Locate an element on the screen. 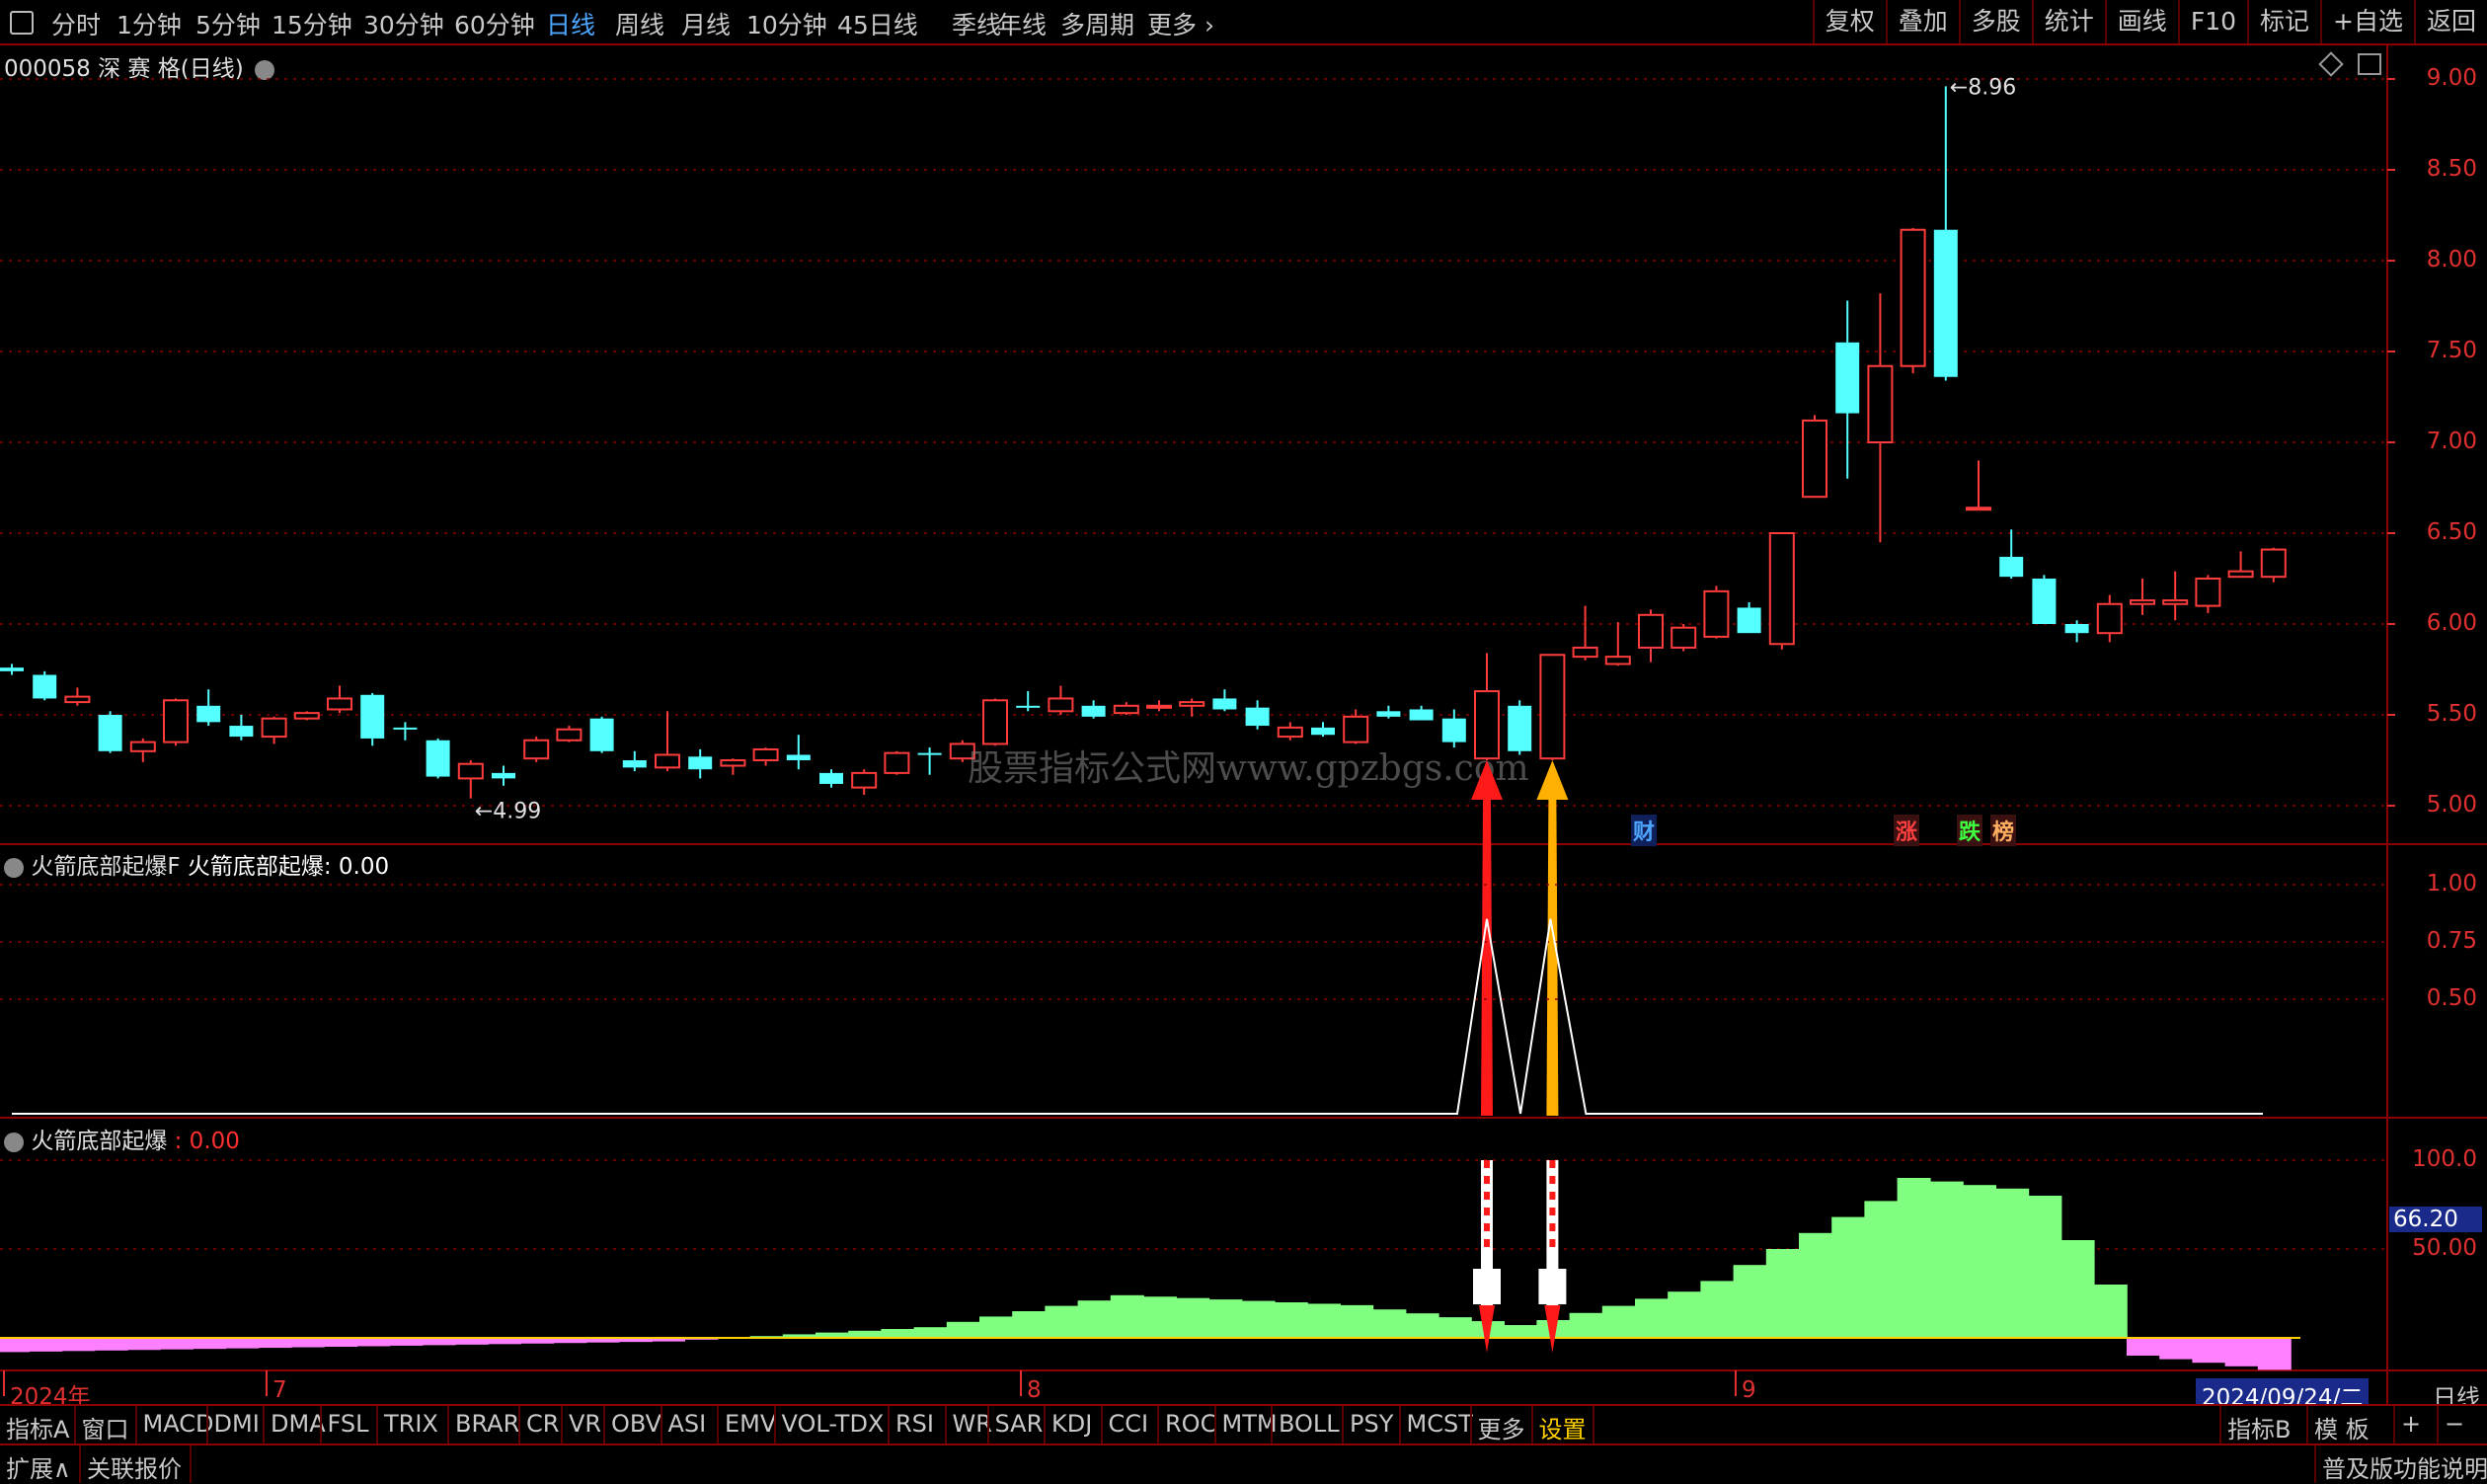  bottom-right-1: 模 板 is located at coordinates (2342, 1428).